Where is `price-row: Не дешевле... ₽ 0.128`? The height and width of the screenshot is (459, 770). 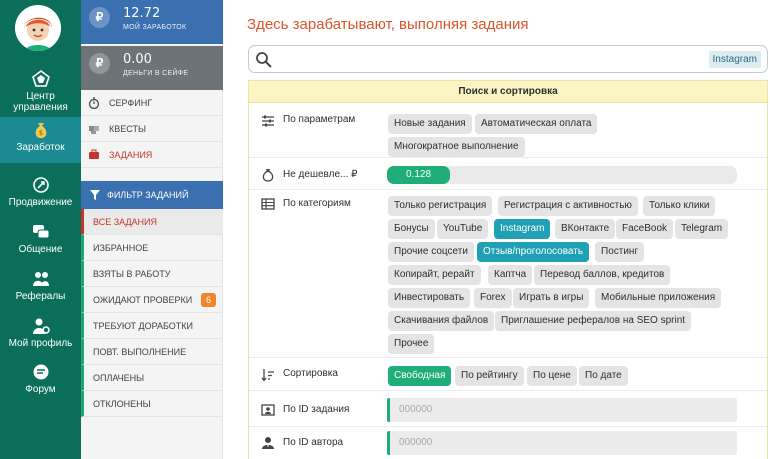
price-row: Не дешевле... ₽ 0.128 is located at coordinates (508, 175).